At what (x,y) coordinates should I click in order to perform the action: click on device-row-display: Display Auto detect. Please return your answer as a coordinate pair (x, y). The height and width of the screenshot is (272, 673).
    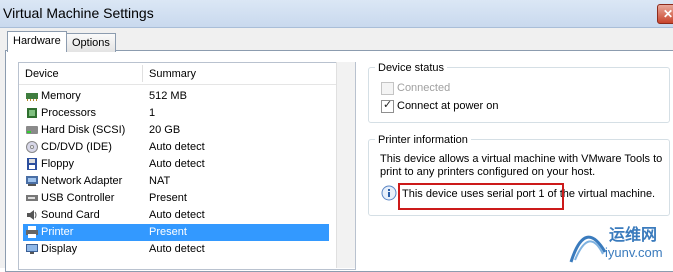
    Looking at the image, I should click on (176, 249).